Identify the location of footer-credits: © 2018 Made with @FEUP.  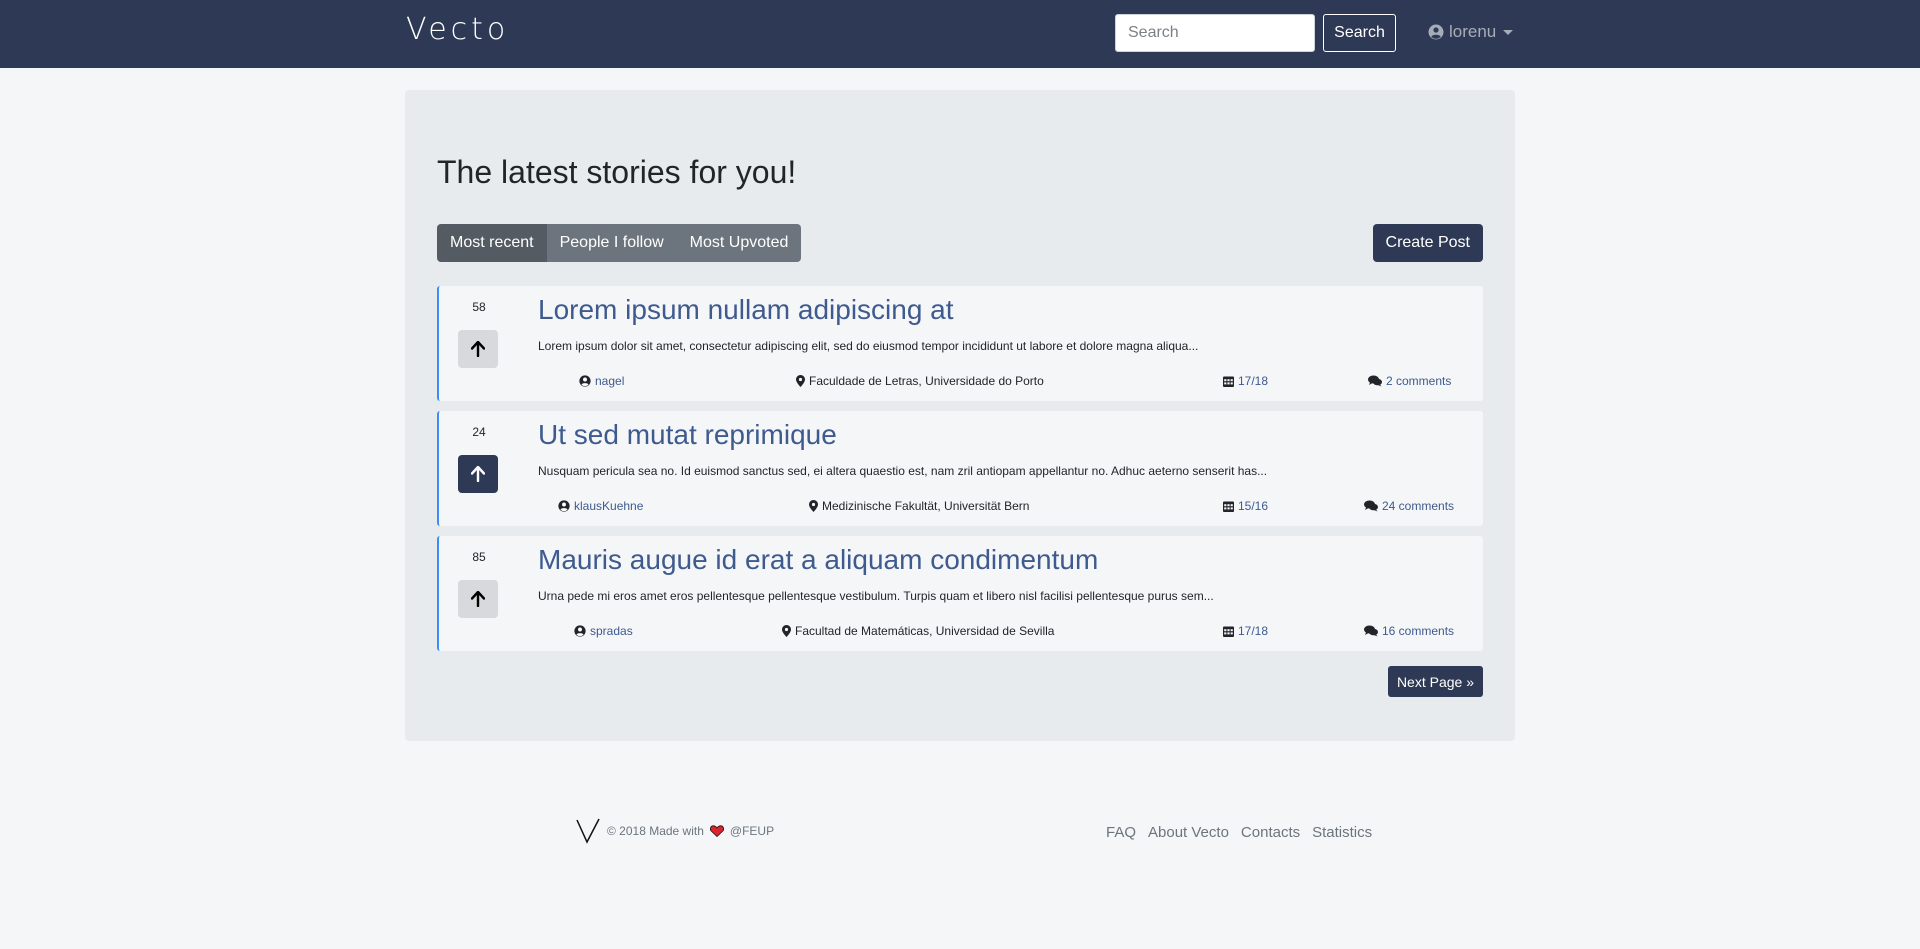
(674, 831).